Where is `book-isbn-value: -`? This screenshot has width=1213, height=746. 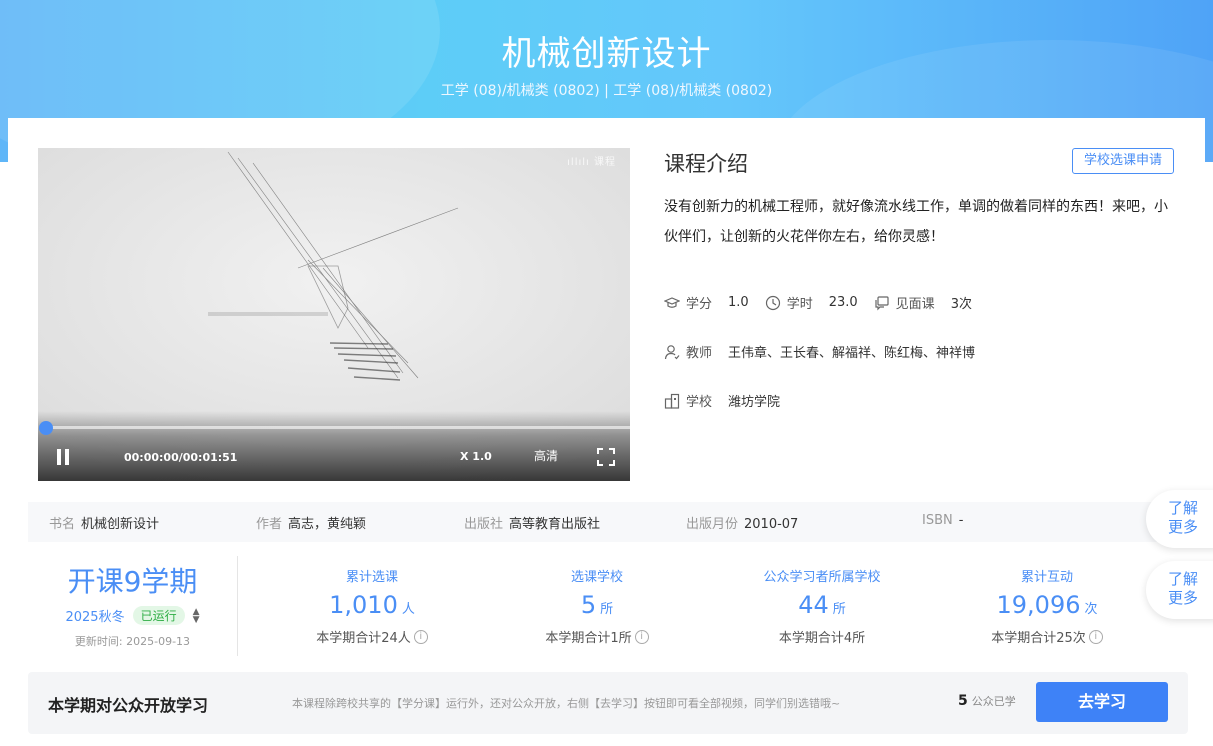
book-isbn-value: - is located at coordinates (961, 520).